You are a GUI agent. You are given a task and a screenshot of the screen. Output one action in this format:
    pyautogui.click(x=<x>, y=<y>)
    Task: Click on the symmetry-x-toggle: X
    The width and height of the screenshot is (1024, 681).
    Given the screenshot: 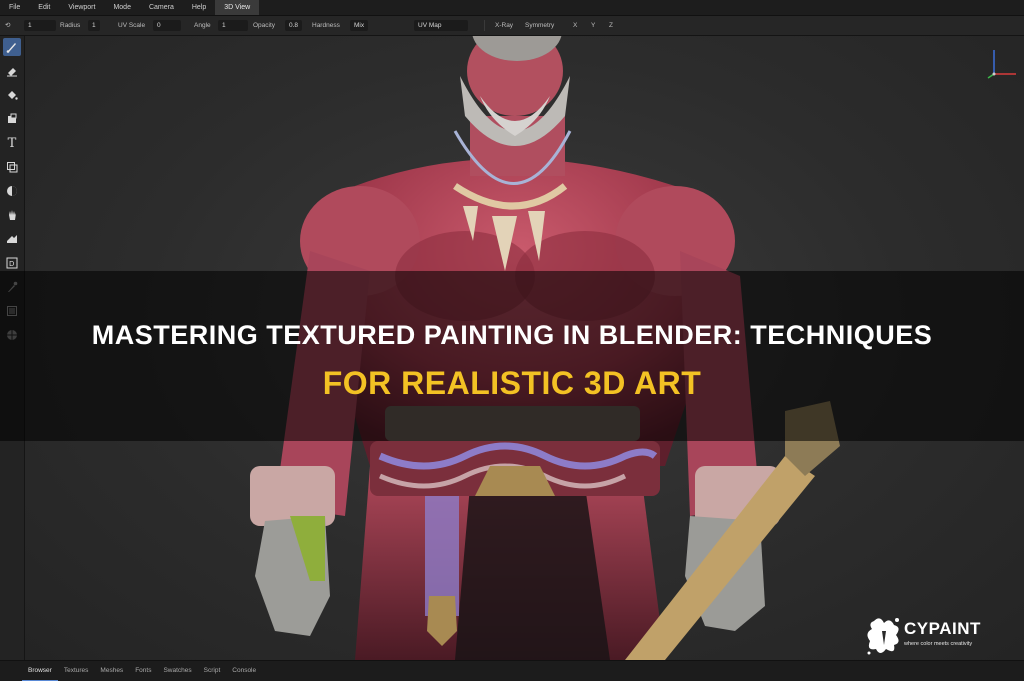 What is the action you would take?
    pyautogui.click(x=575, y=25)
    